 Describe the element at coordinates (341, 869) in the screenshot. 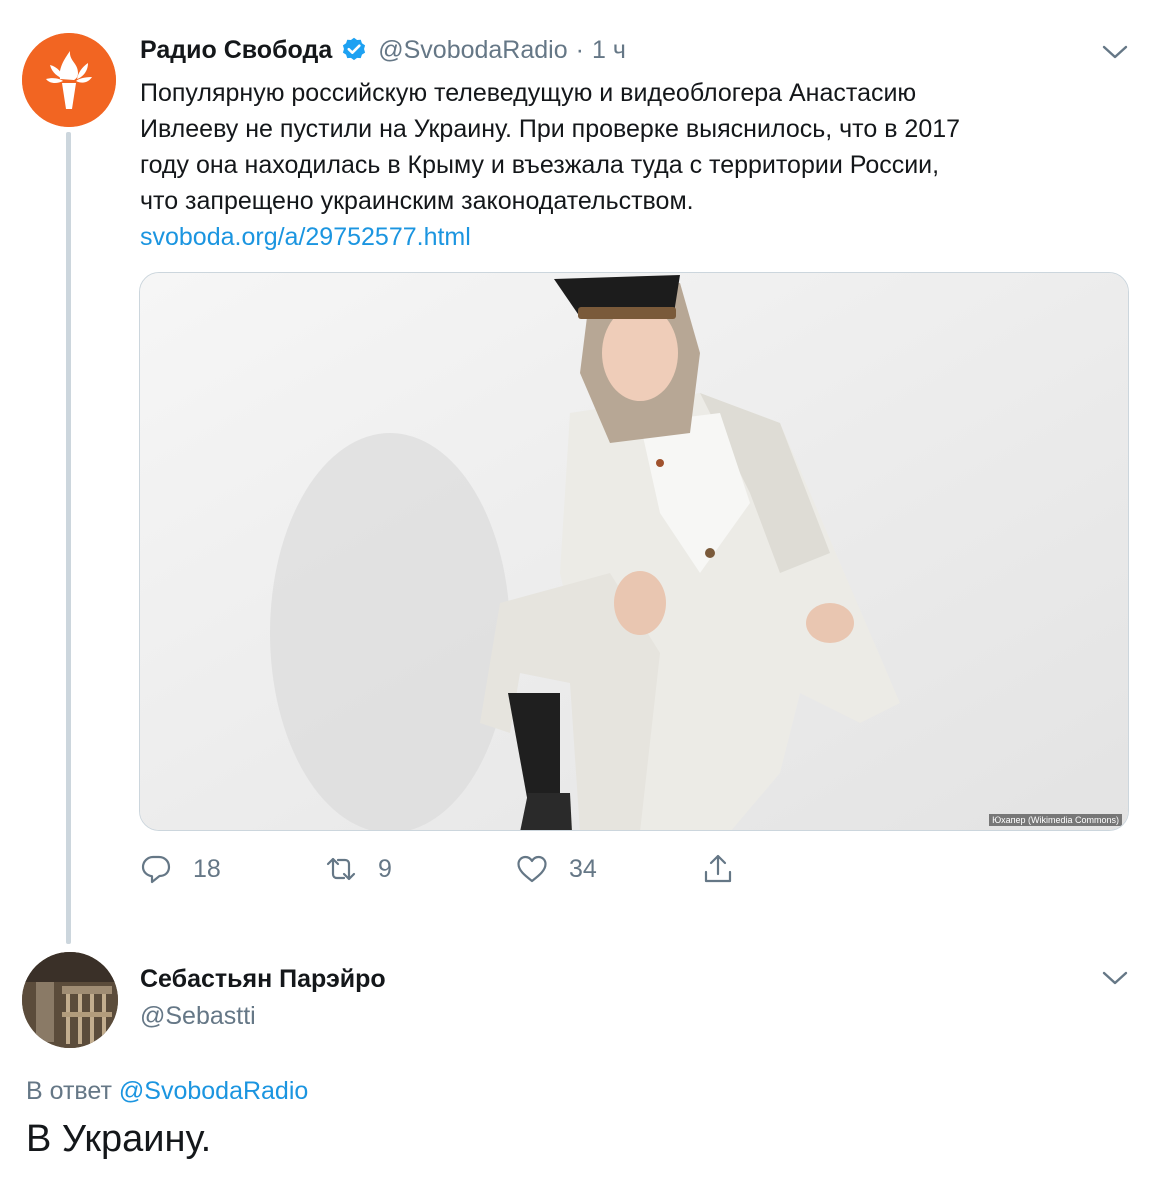

I see `retweet-icon` at that location.